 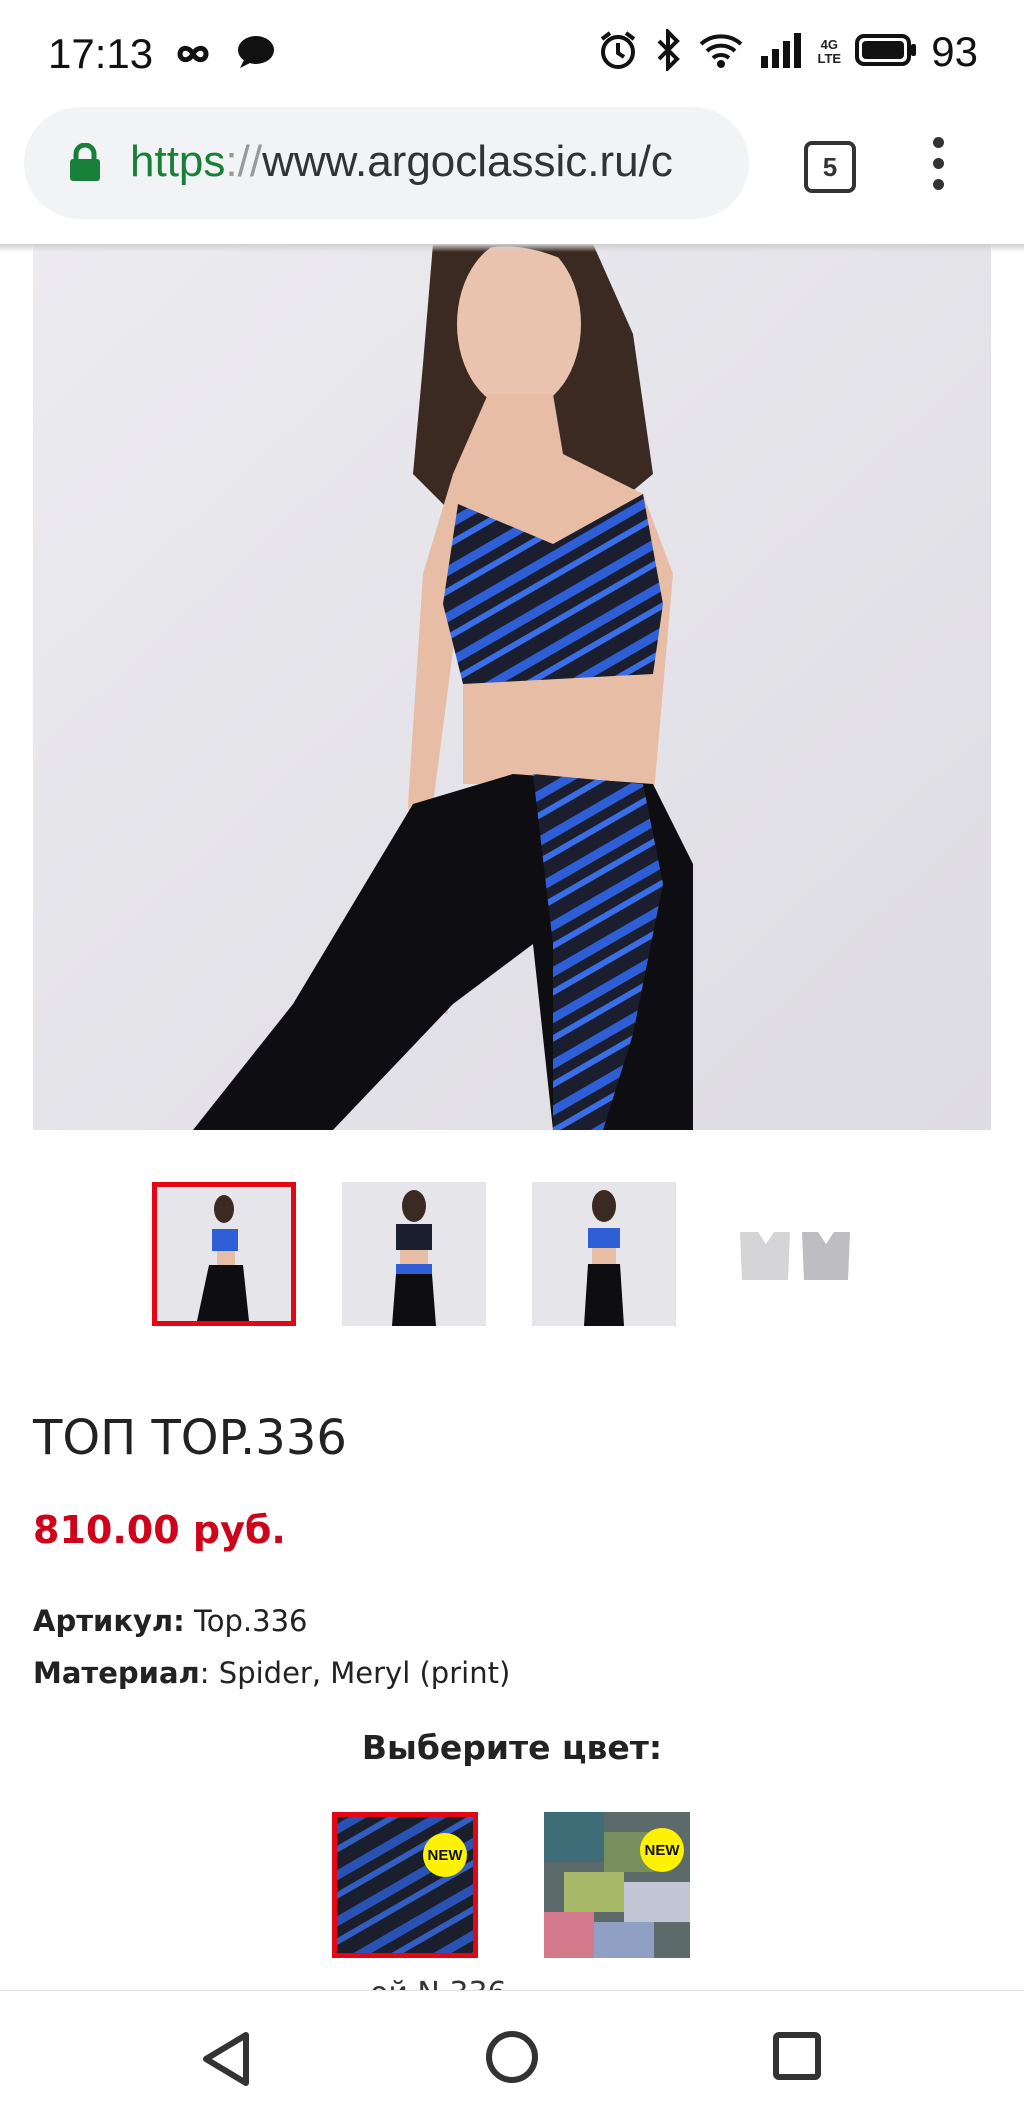 I want to click on color-swatches: NEW NEW, so click(x=511, y=1885).